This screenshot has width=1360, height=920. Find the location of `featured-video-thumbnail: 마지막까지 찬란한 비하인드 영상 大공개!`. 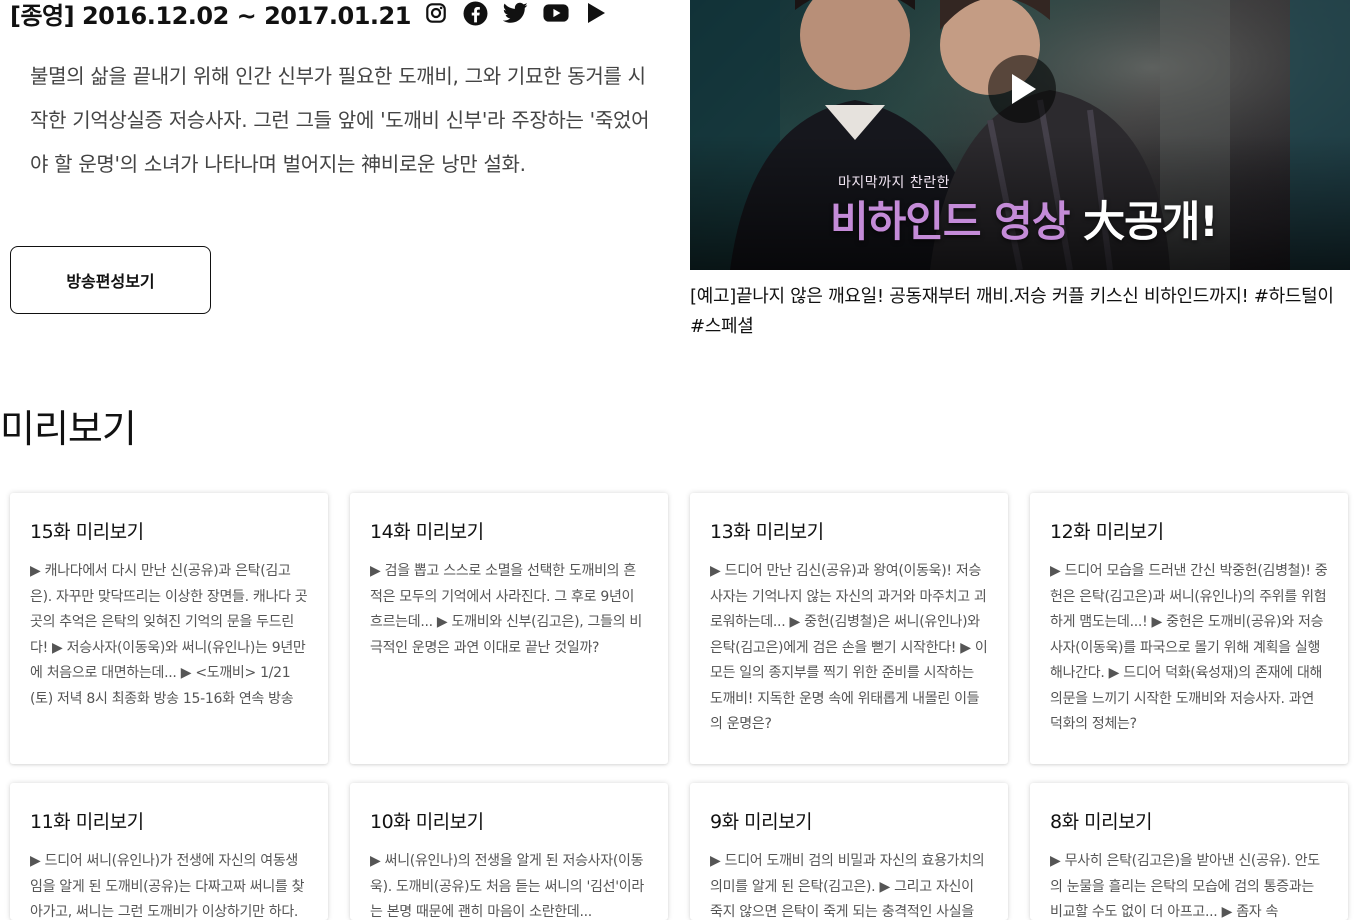

featured-video-thumbnail: 마지막까지 찬란한 비하인드 영상 大공개! is located at coordinates (1020, 135).